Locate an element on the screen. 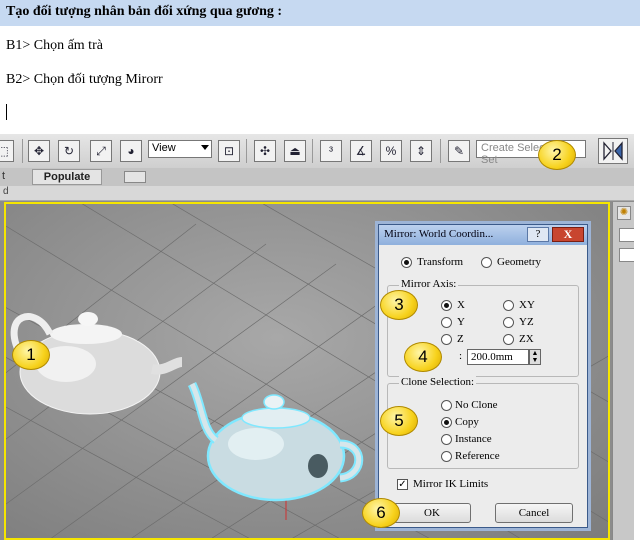  radio-axis-x is located at coordinates (446, 305).